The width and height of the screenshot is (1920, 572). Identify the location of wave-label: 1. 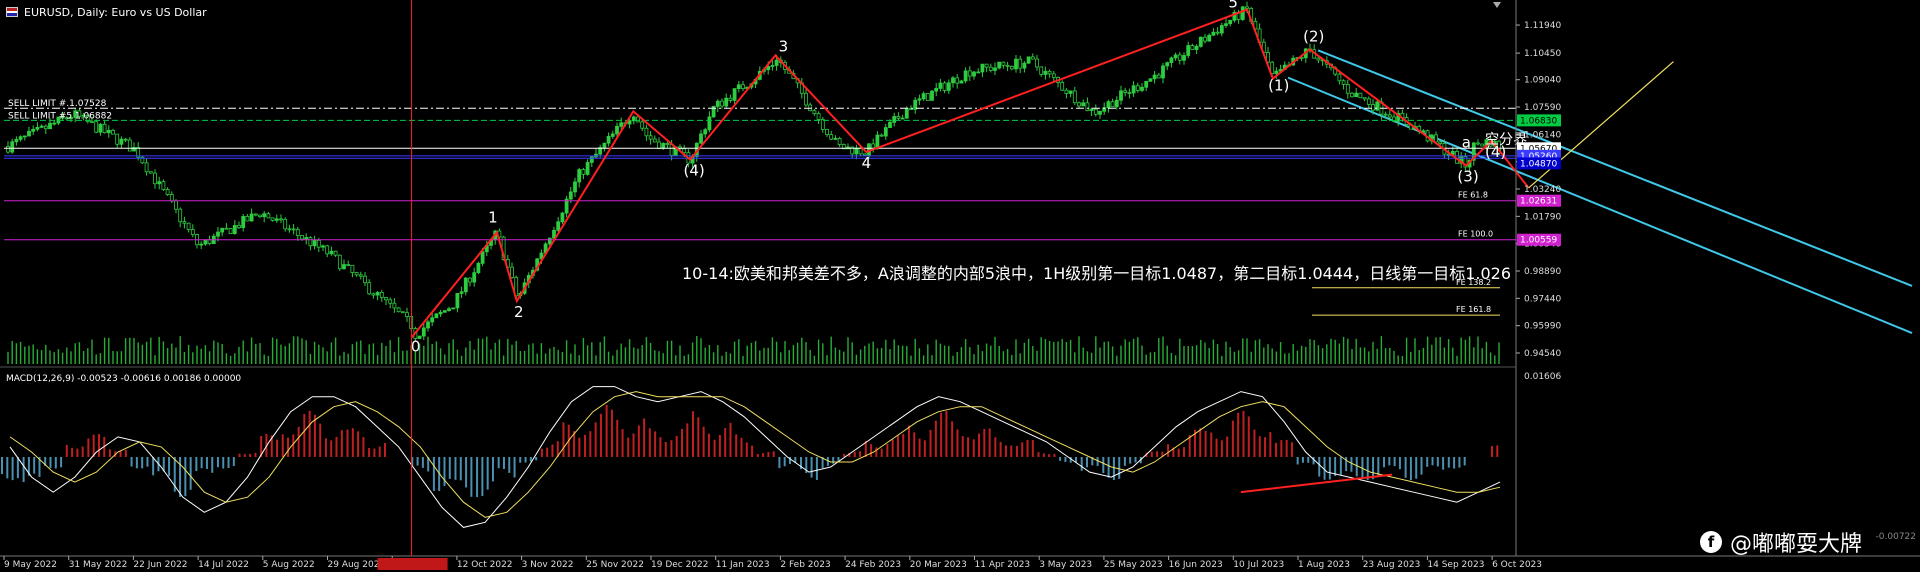
(493, 217).